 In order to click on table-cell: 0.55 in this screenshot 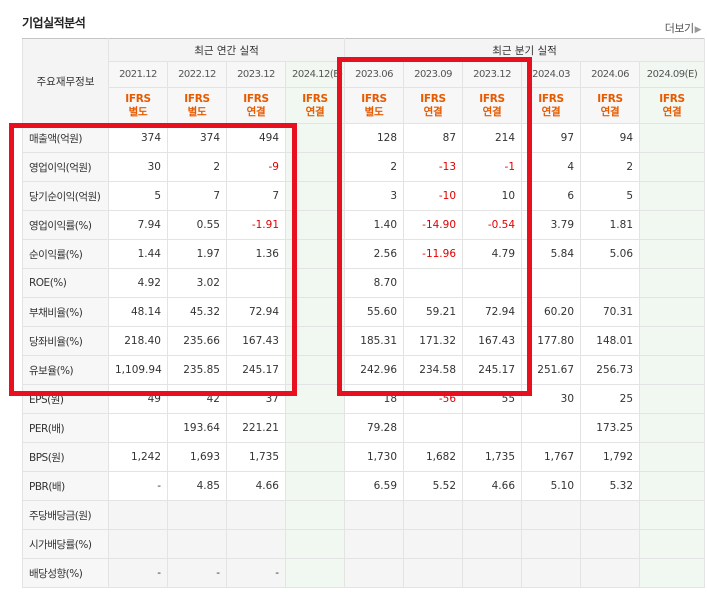, I will do `click(197, 225)`.